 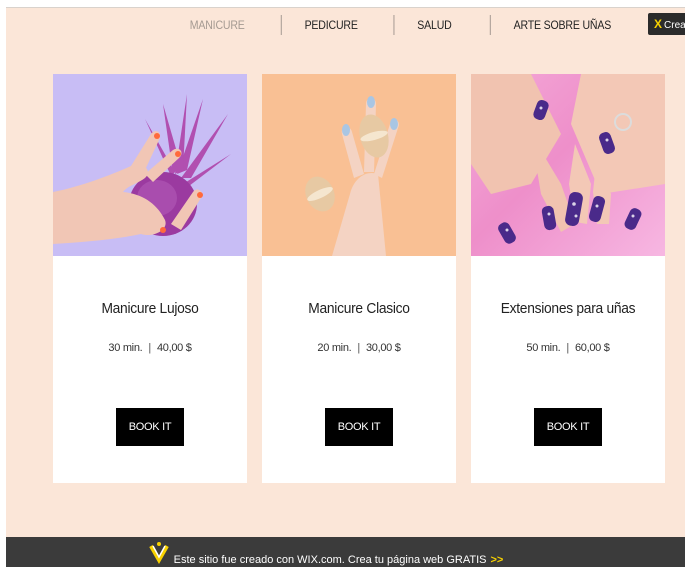 I want to click on nav-item-salud: SALUD, so click(x=433, y=25).